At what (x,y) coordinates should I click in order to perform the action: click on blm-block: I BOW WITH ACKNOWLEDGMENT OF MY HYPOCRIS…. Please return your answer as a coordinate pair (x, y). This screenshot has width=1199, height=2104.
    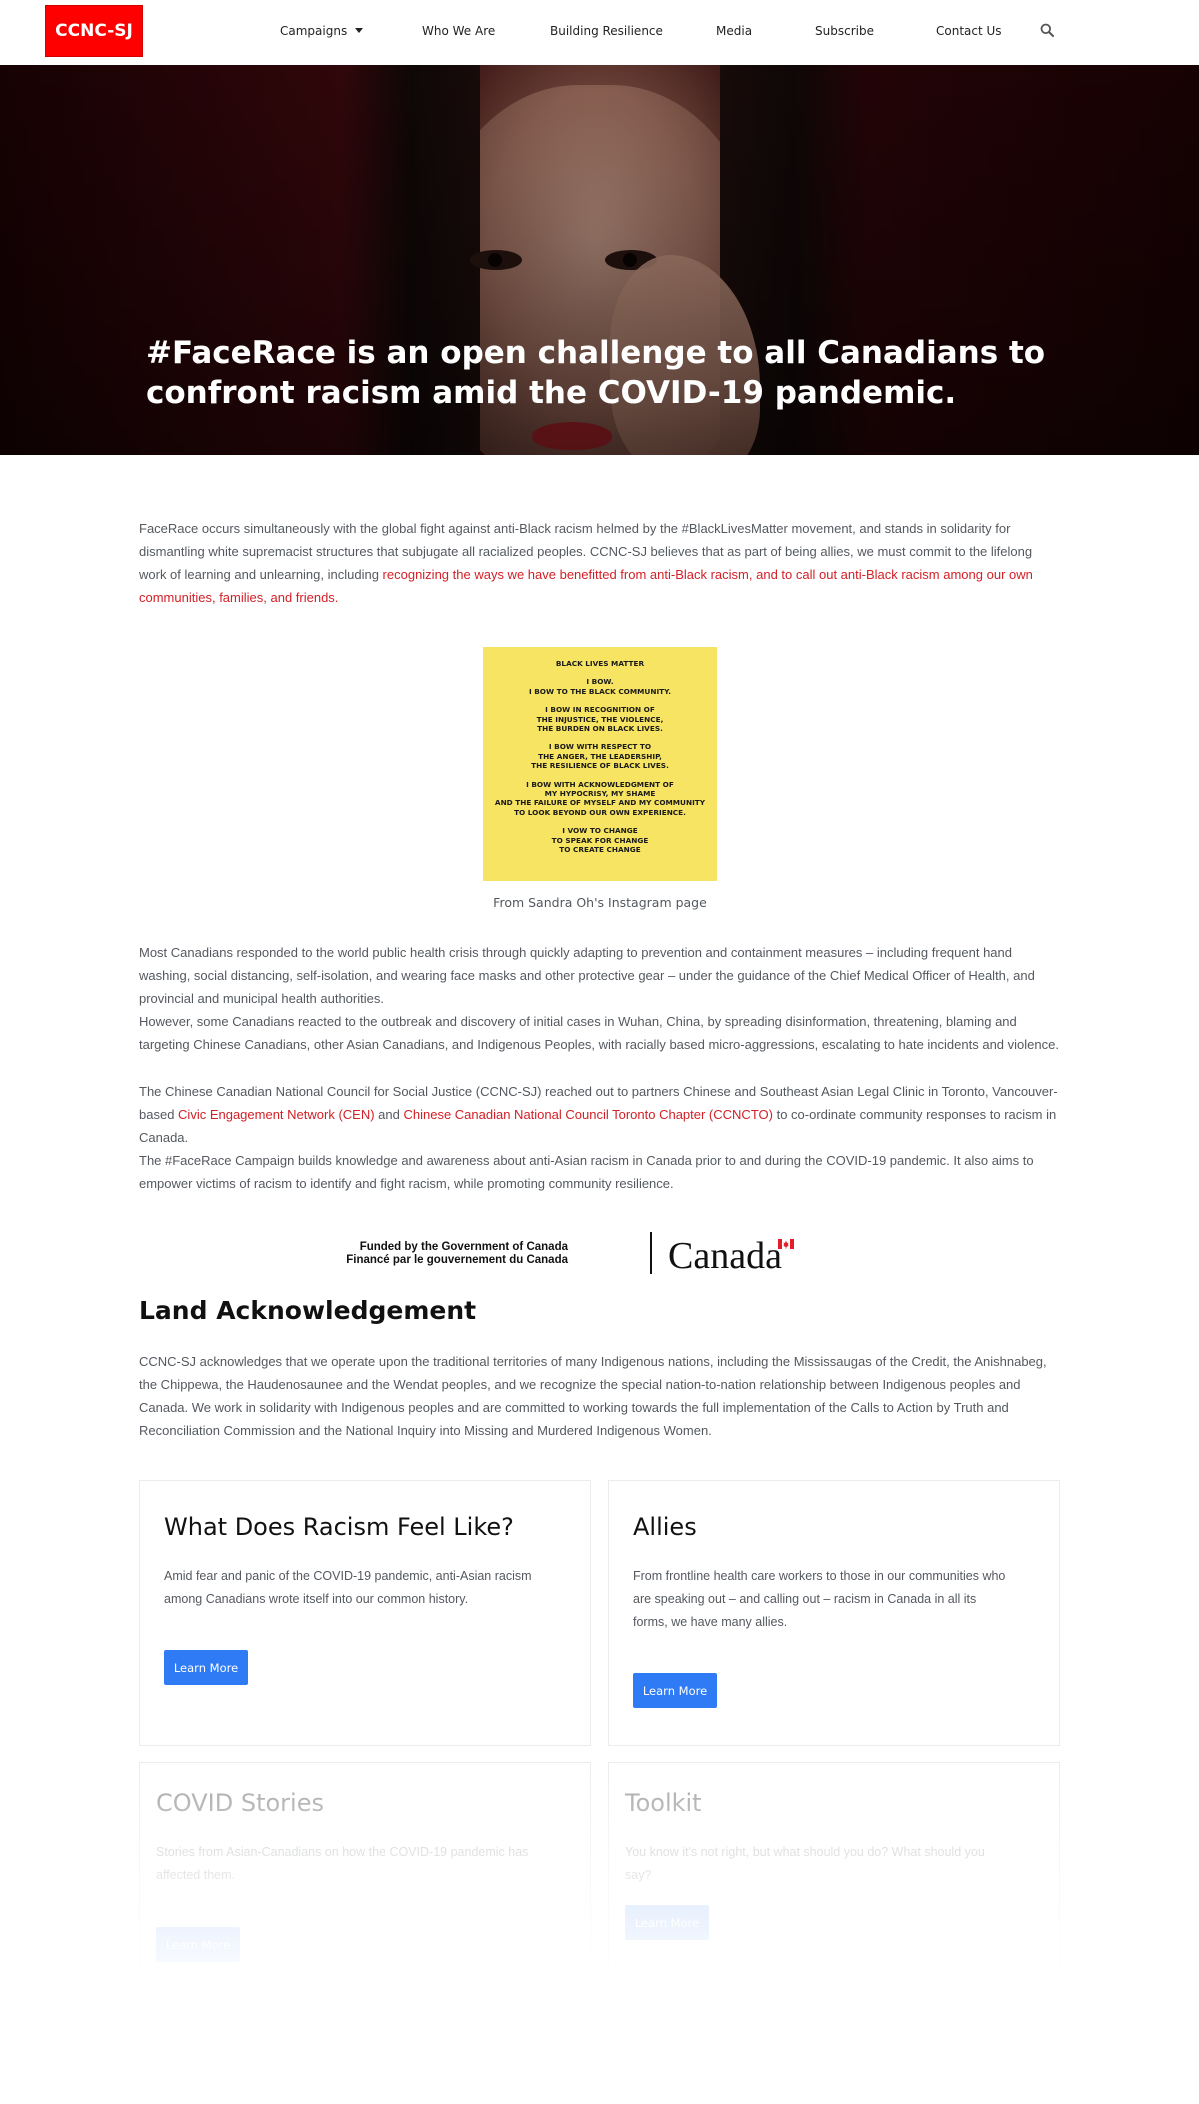
    Looking at the image, I should click on (600, 799).